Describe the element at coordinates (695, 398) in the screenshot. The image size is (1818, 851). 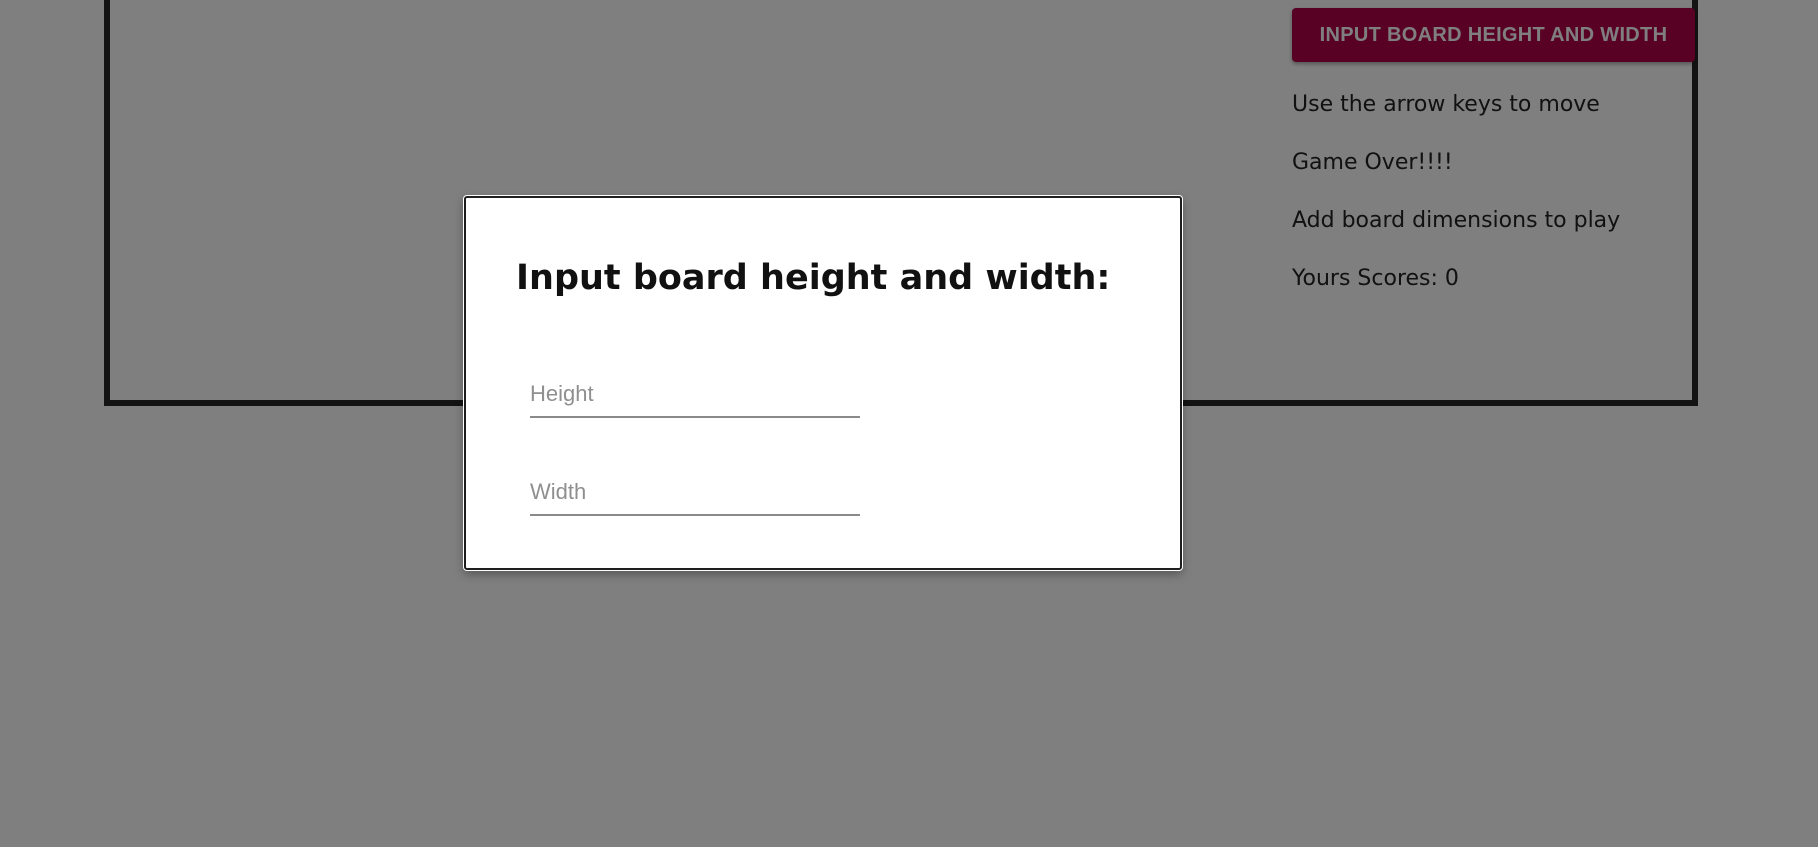
I see `height-input` at that location.